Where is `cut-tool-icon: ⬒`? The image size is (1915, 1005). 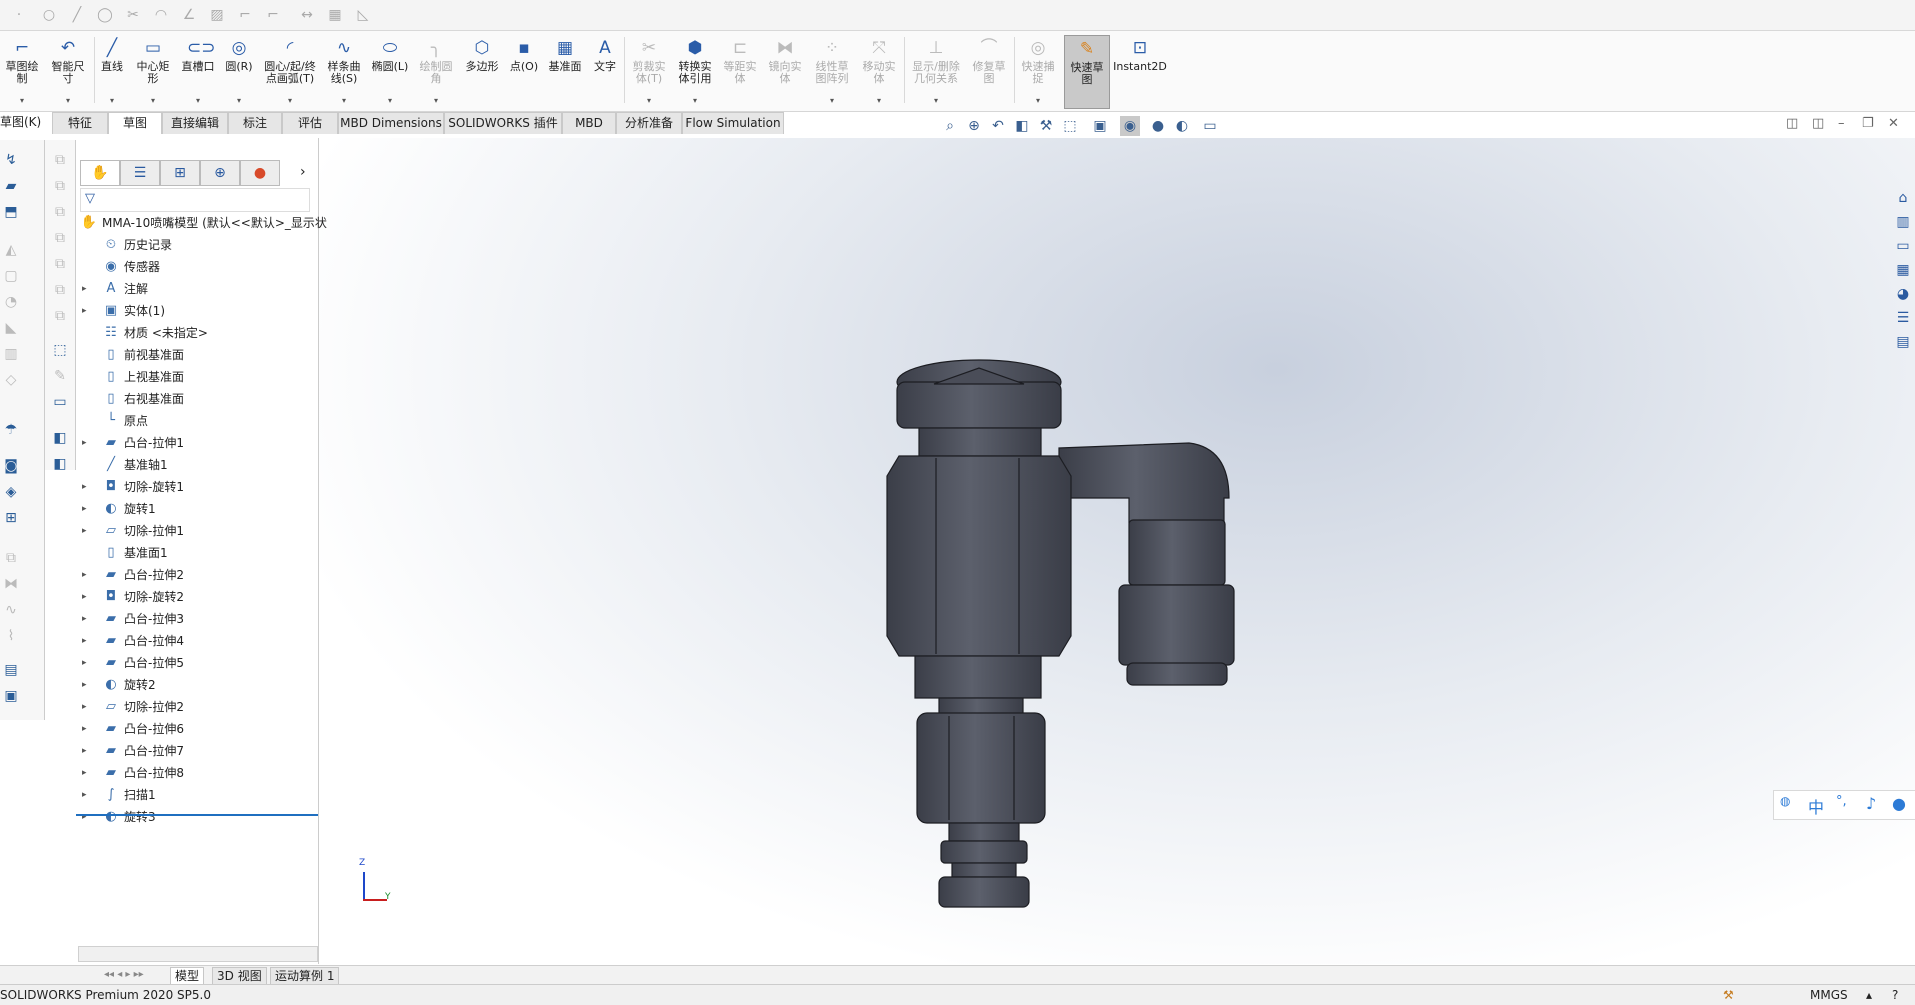
cut-tool-icon: ⬒ is located at coordinates (11, 212).